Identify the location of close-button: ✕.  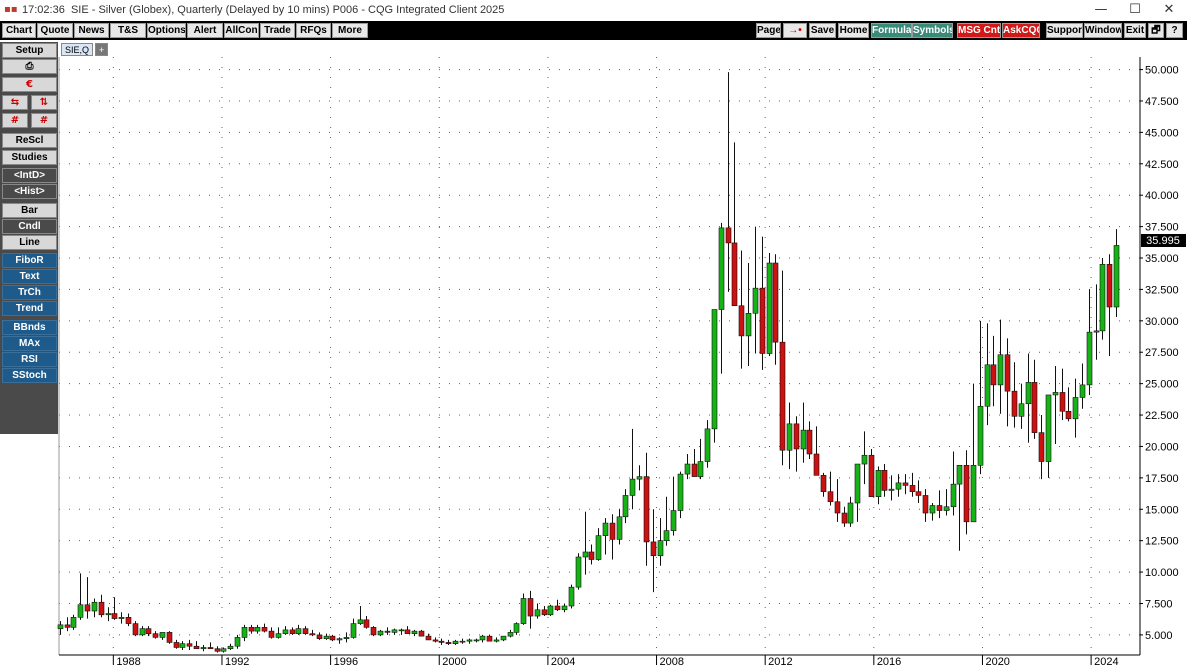
(1169, 10).